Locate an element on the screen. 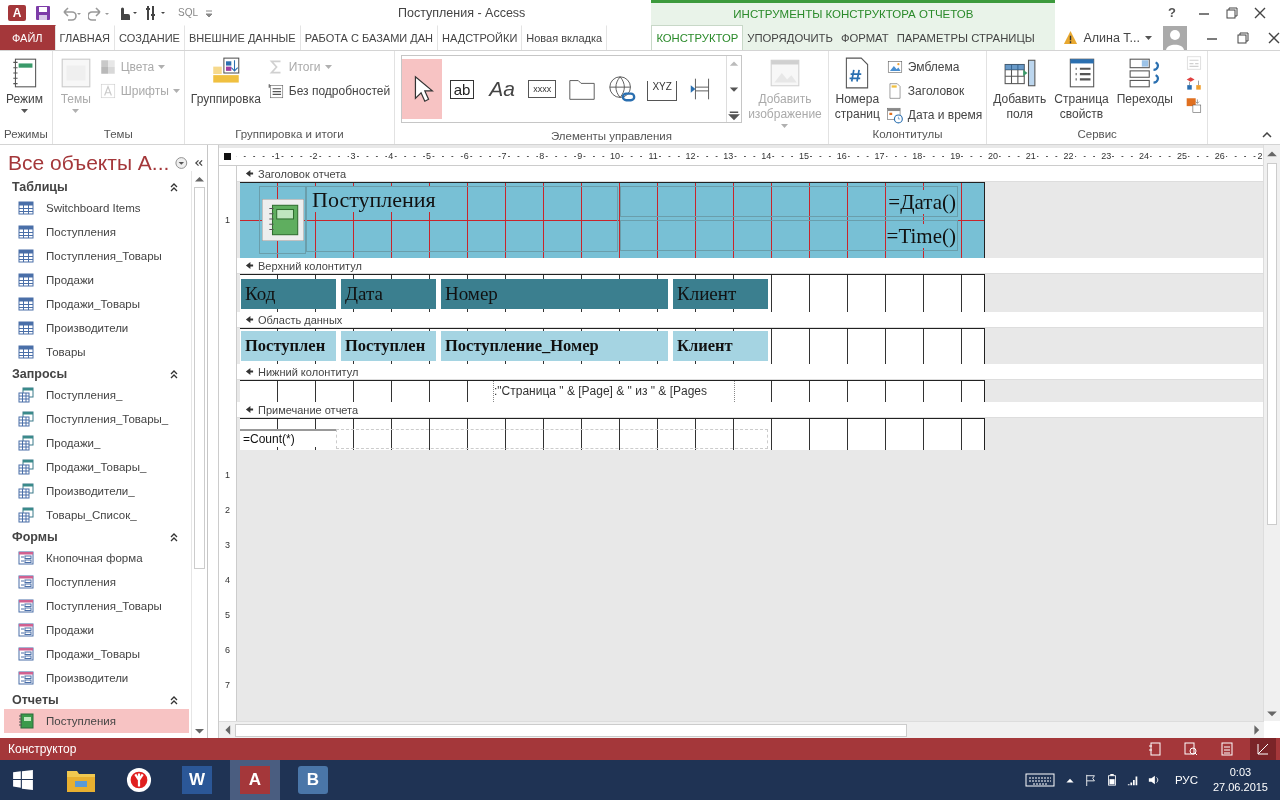  text-box-control: =Дата() is located at coordinates (922, 202).